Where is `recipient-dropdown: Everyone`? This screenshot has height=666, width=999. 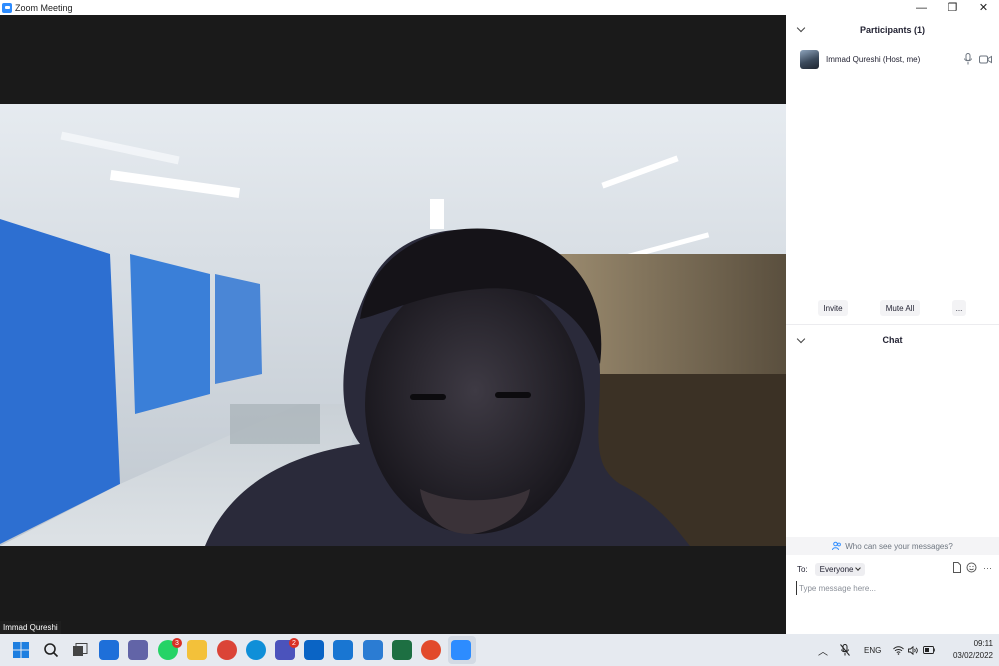
recipient-dropdown: Everyone is located at coordinates (840, 569).